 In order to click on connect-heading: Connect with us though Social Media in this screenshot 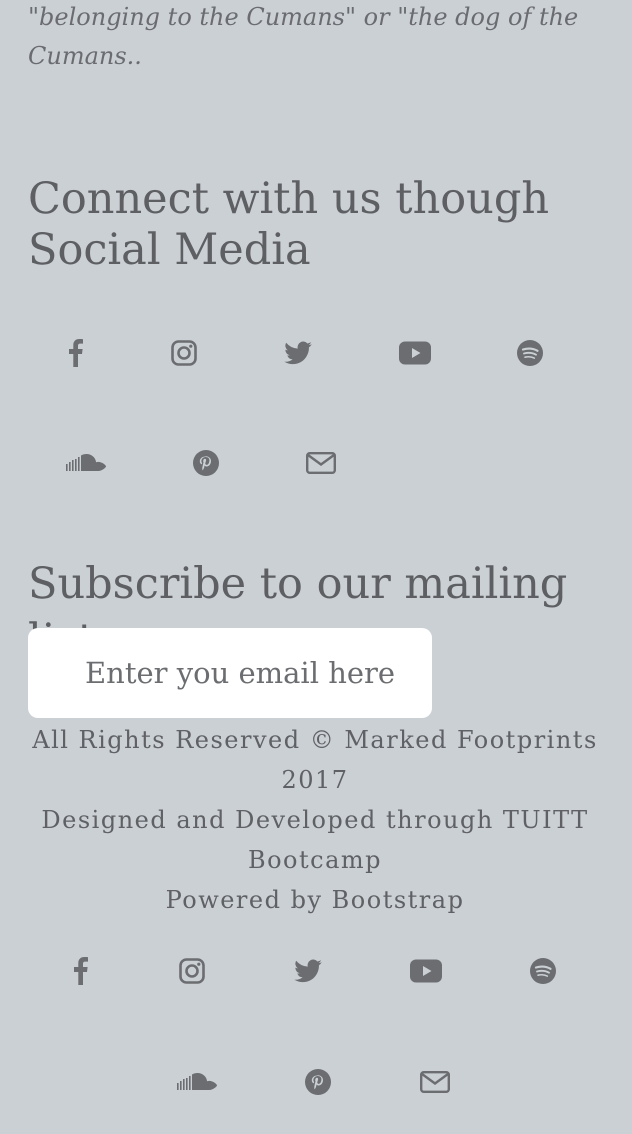, I will do `click(289, 224)`.